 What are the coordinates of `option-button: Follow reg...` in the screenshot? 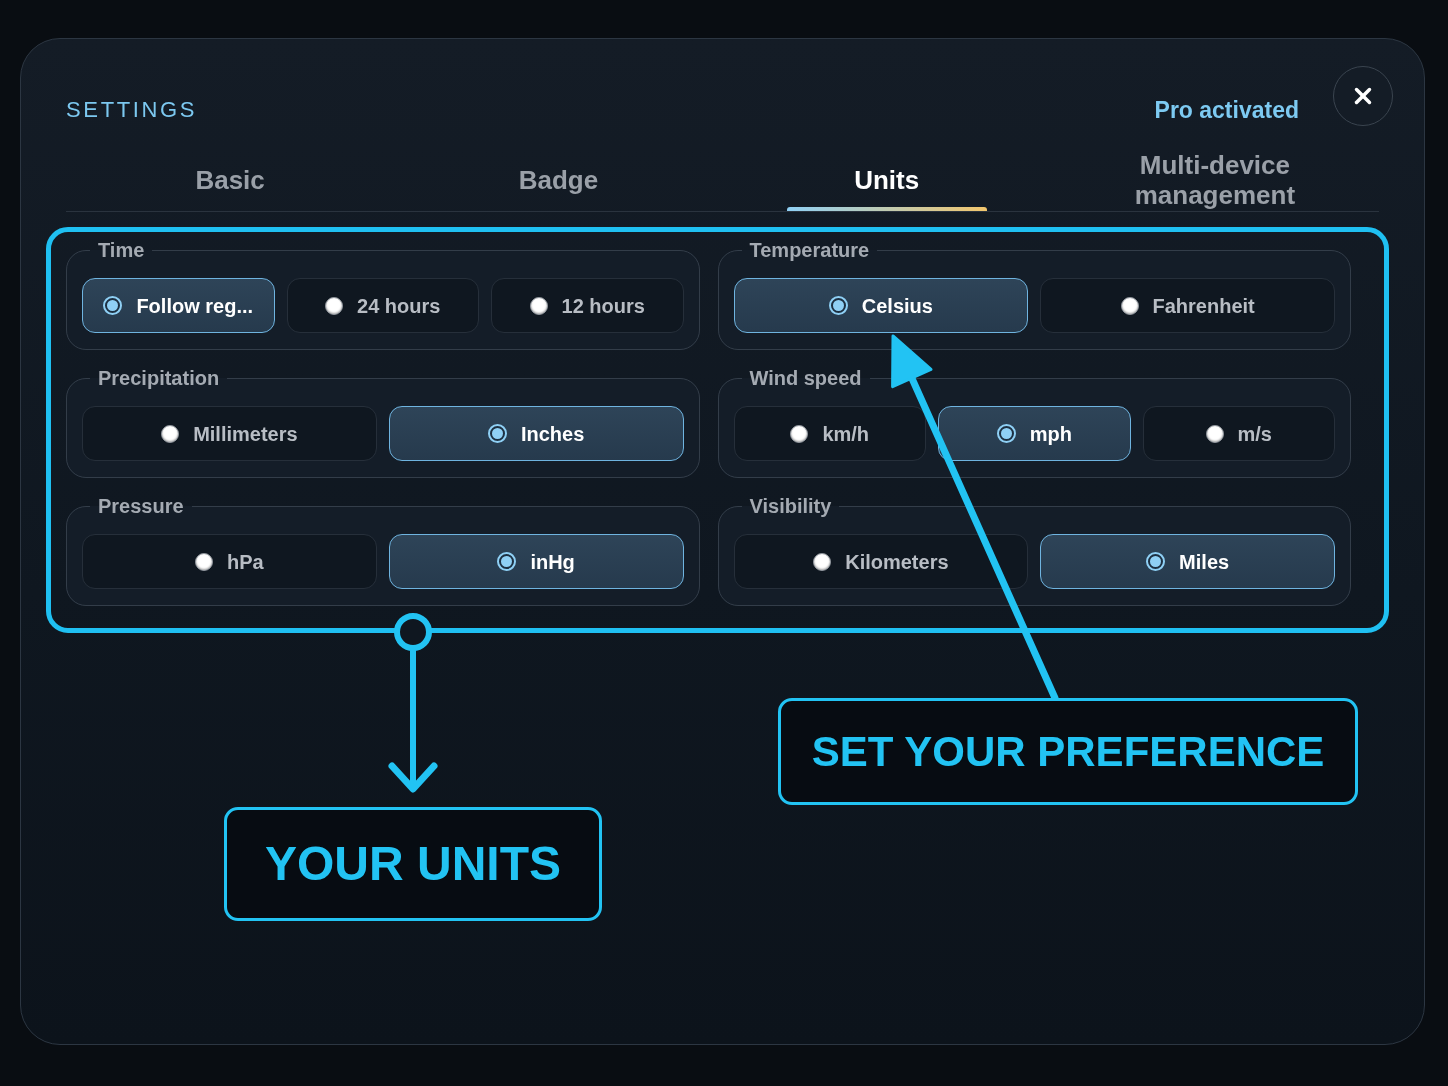 It's located at (178, 305).